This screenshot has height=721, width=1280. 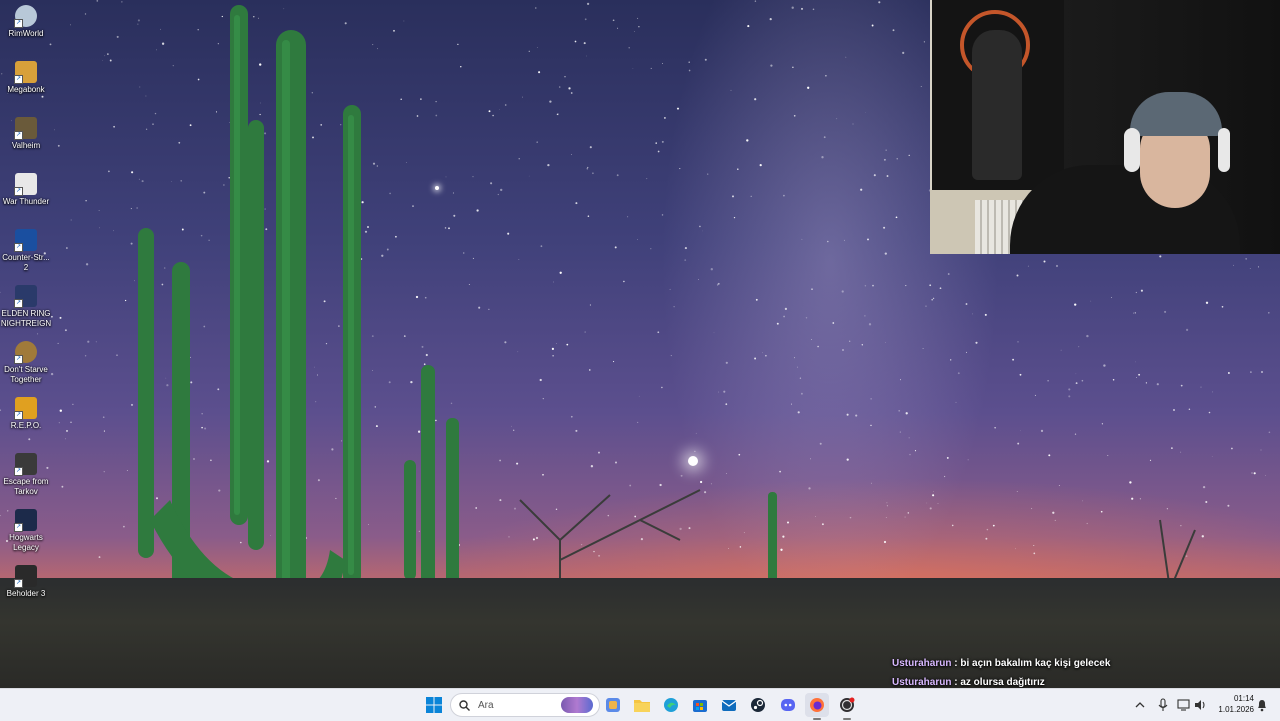 I want to click on desktop-icon-elden-ring-nightreign: ↗ ELDEN RING NIGHTREIGN, so click(x=26, y=304).